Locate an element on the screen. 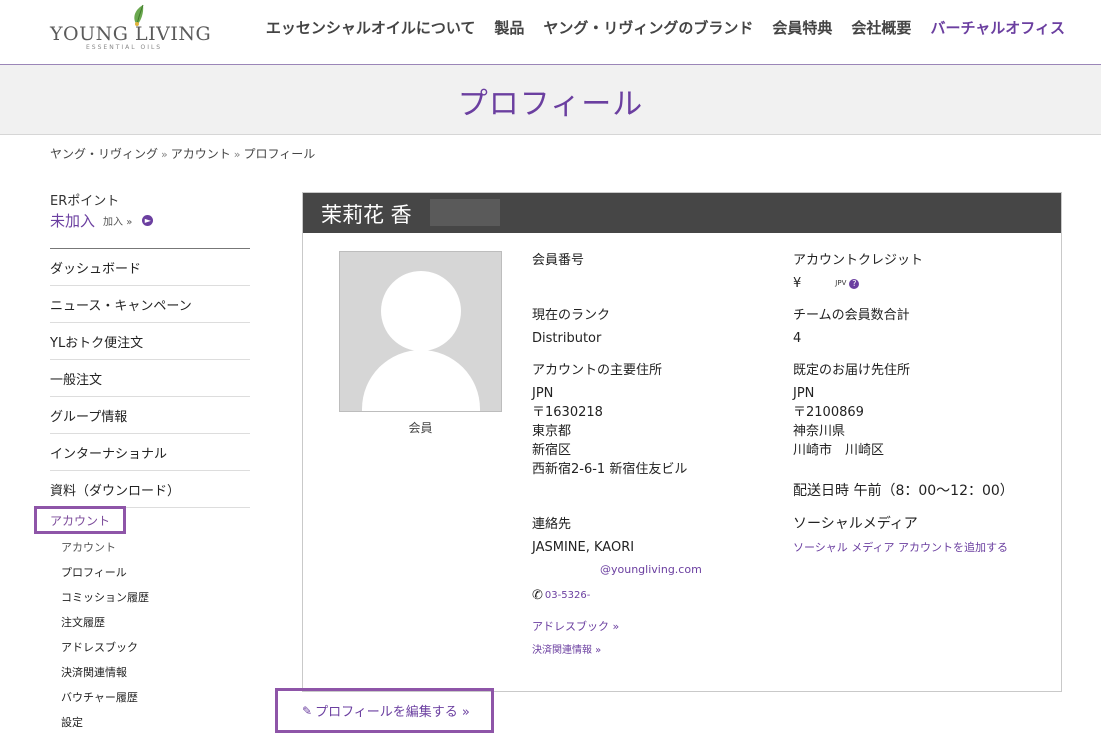  arrow-right-circle-icon: ► is located at coordinates (148, 220).